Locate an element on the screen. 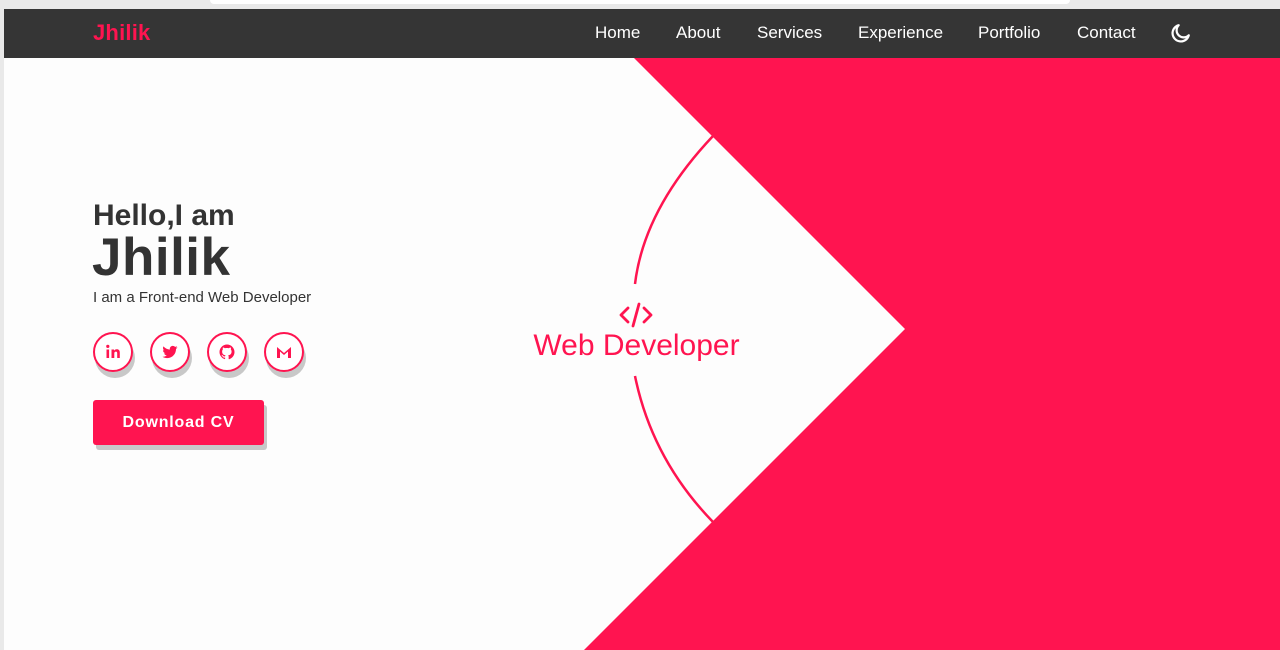 The image size is (1280, 650). nav-link-about: About is located at coordinates (698, 33).